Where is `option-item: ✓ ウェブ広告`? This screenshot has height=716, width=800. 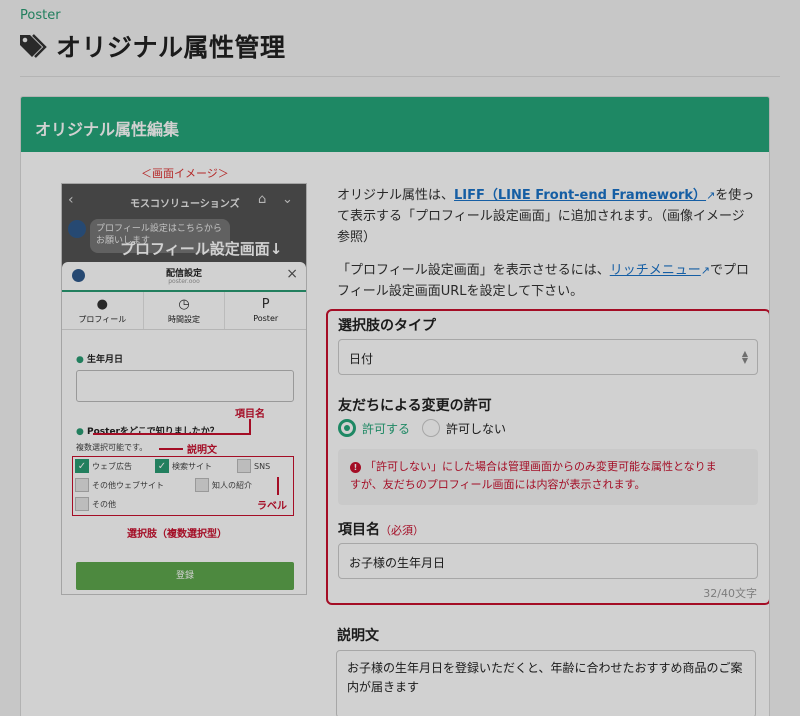
option-item: ✓ ウェブ広告 is located at coordinates (103, 466).